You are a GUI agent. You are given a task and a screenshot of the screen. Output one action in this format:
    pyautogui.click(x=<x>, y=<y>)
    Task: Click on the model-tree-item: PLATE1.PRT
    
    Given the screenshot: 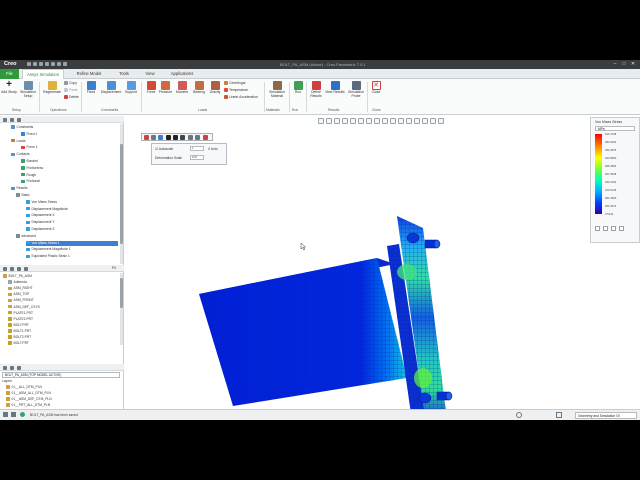 What is the action you would take?
    pyautogui.click(x=20, y=313)
    